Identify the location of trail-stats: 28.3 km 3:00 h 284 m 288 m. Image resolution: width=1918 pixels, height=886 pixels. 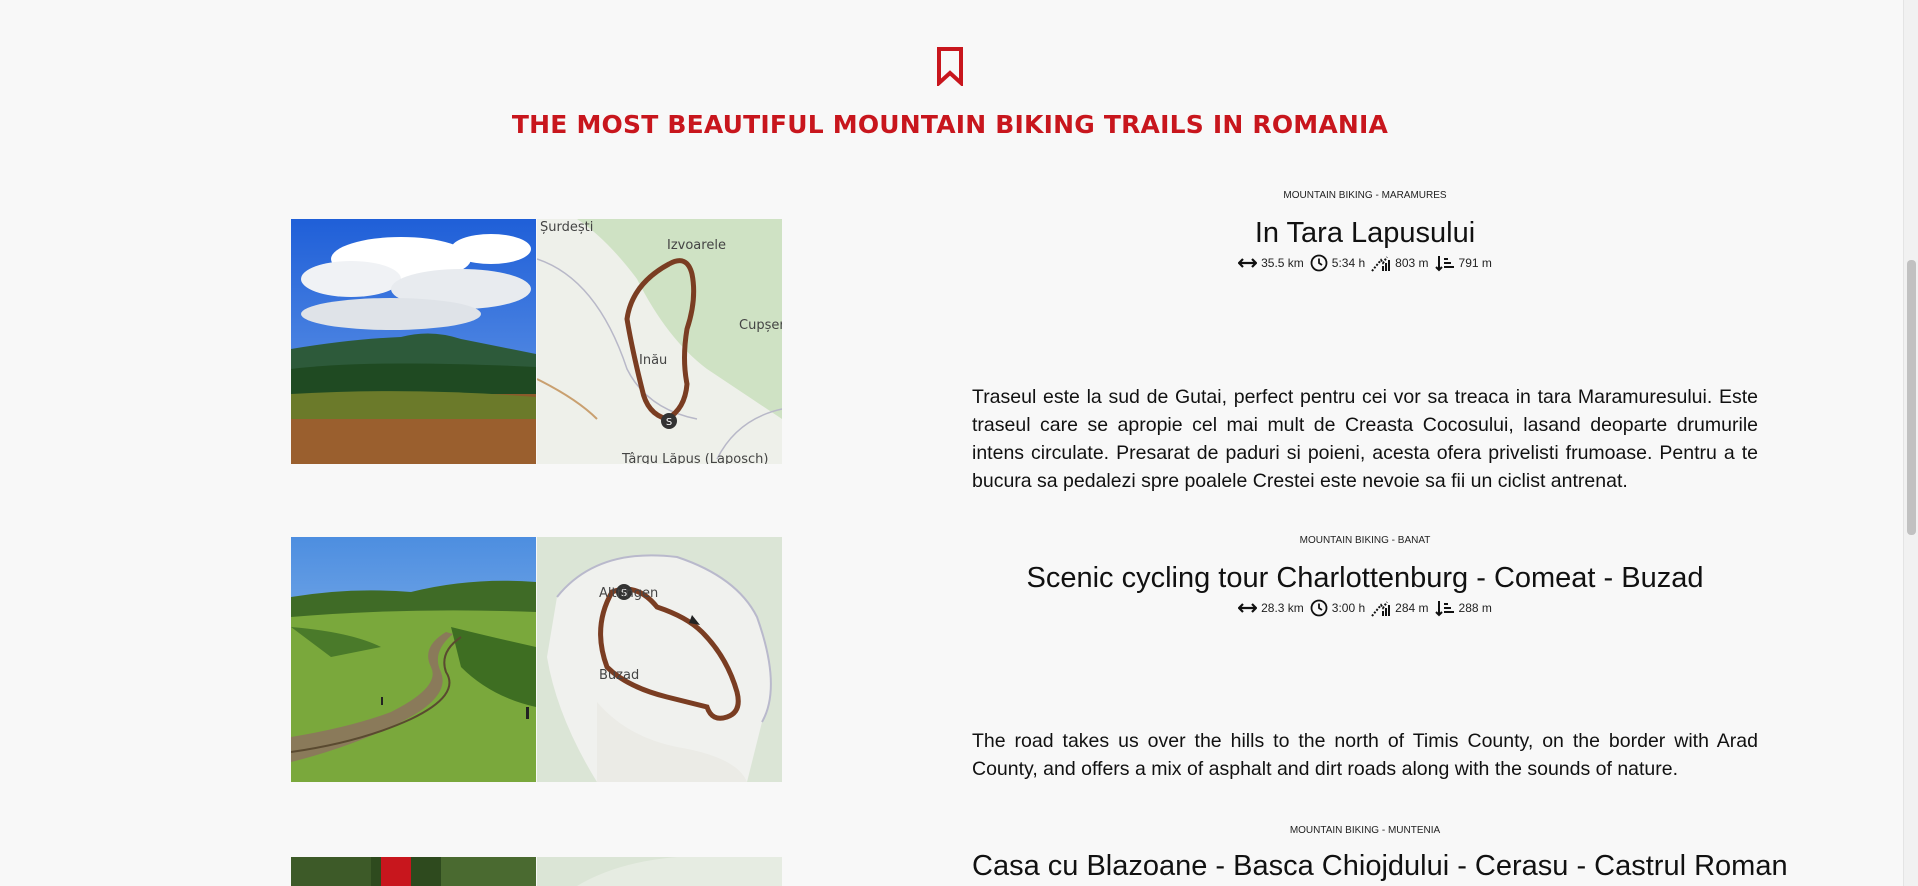
(1365, 608).